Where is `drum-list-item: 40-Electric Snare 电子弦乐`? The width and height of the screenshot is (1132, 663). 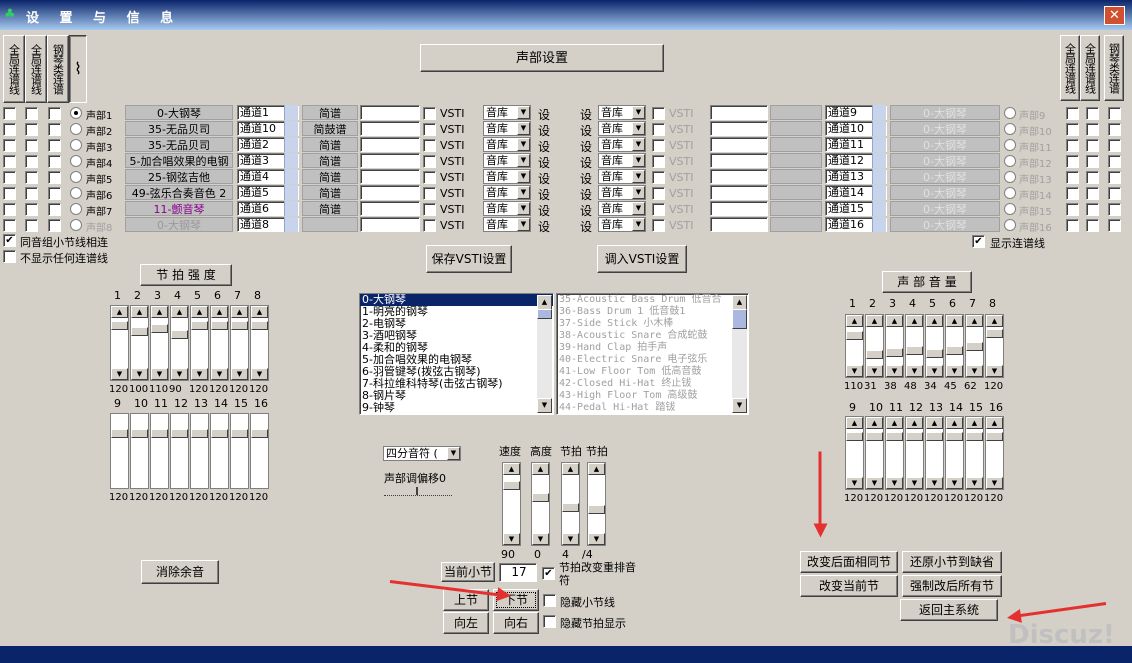 drum-list-item: 40-Electric Snare 电子弦乐 is located at coordinates (652, 360).